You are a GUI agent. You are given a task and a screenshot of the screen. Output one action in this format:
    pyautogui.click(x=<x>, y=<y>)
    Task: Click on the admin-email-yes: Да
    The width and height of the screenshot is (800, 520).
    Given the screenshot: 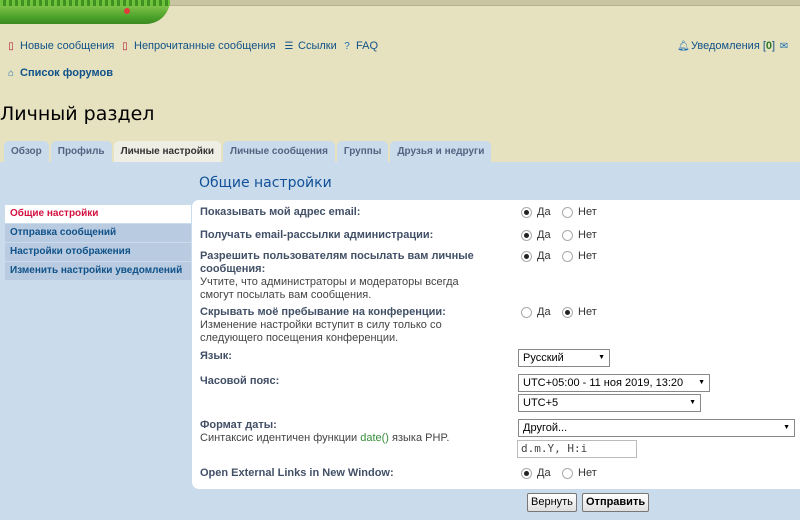 What is the action you would take?
    pyautogui.click(x=536, y=235)
    